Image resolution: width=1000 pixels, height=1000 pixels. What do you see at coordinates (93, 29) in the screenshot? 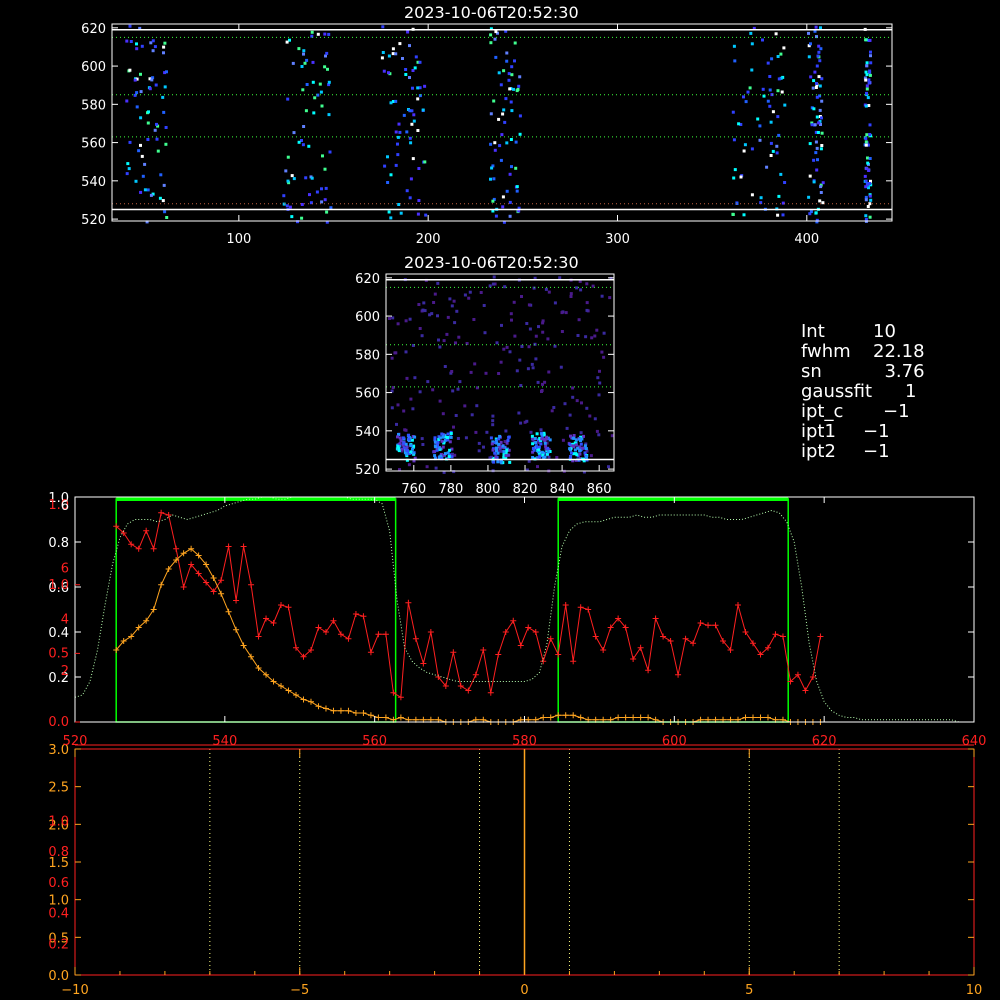
I see `top-y-tick-label: 620` at bounding box center [93, 29].